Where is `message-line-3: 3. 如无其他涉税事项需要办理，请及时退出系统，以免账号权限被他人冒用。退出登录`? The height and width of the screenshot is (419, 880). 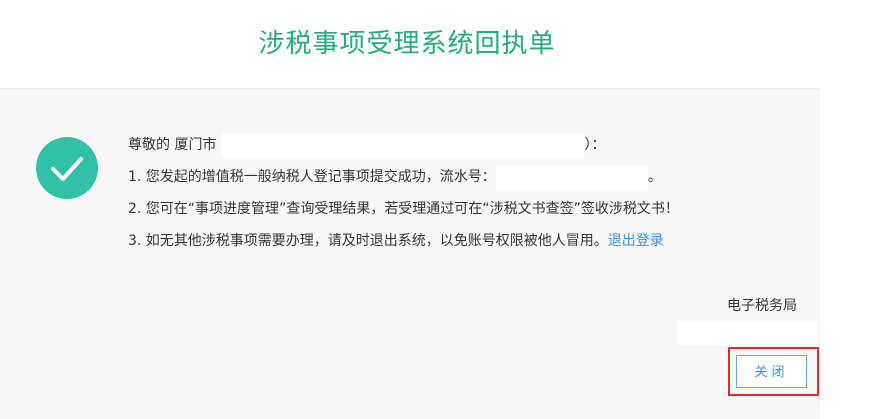 message-line-3: 3. 如无其他涉税事项需要办理，请及时退出系统，以免账号权限被他人冒用。退出登录 is located at coordinates (468, 241).